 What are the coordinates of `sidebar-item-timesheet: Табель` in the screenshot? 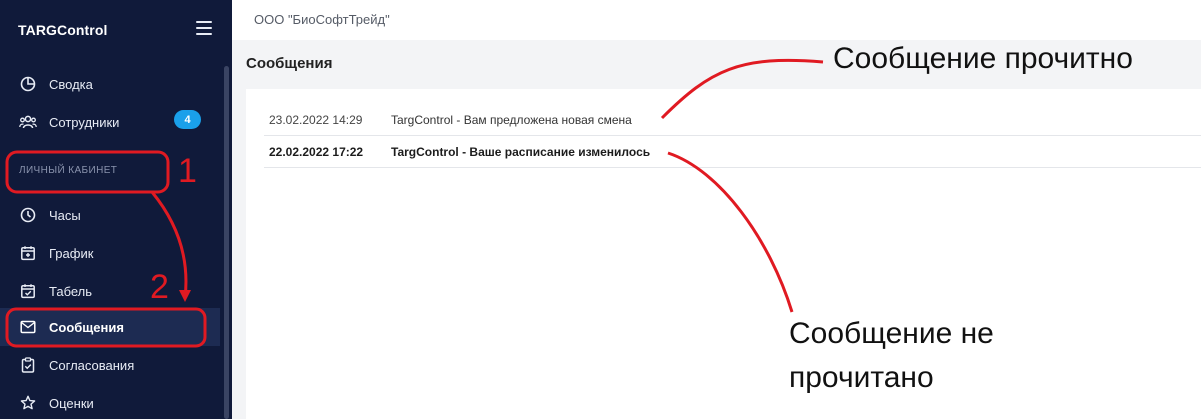 It's located at (110, 291).